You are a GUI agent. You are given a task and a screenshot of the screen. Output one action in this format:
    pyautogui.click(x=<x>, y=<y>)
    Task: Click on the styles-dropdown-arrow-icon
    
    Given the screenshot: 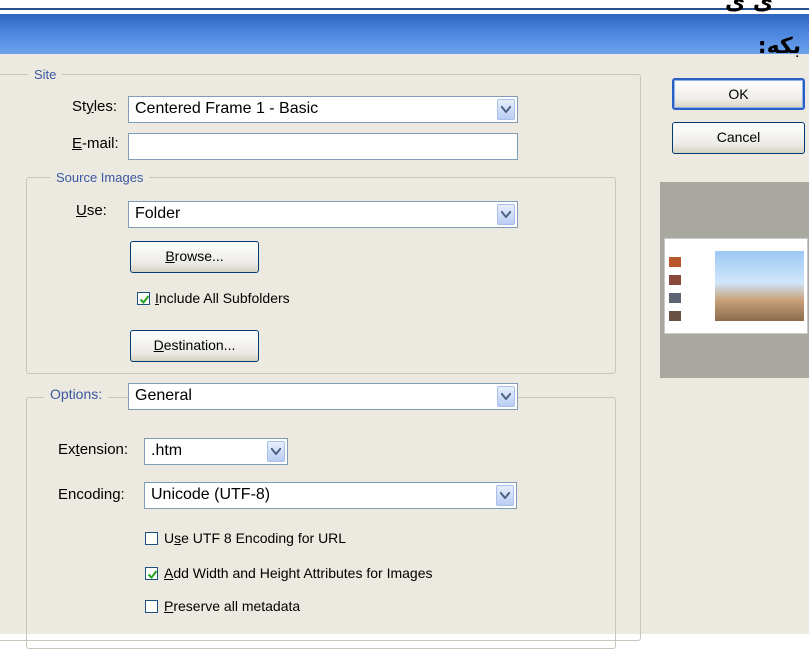 What is the action you would take?
    pyautogui.click(x=506, y=109)
    